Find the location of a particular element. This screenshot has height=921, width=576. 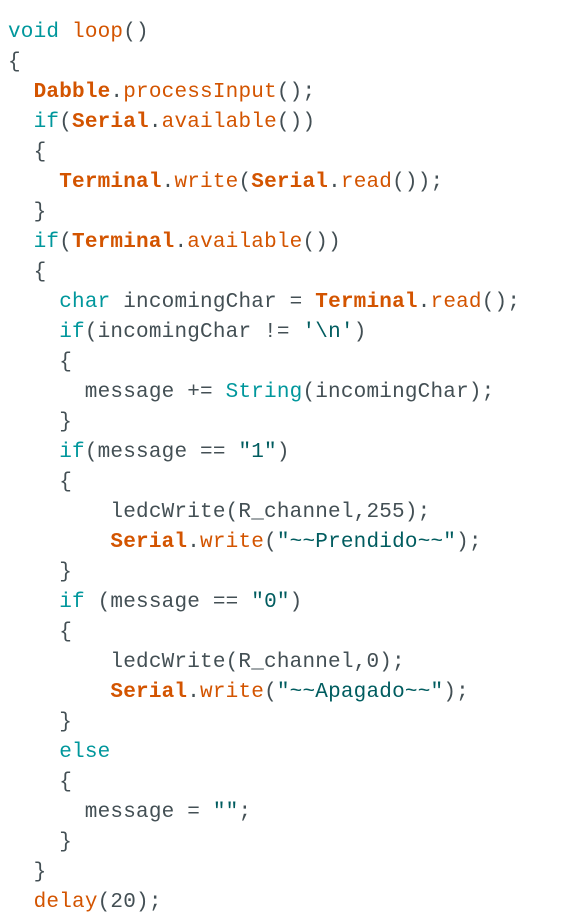

code-token: else is located at coordinates (85, 752).